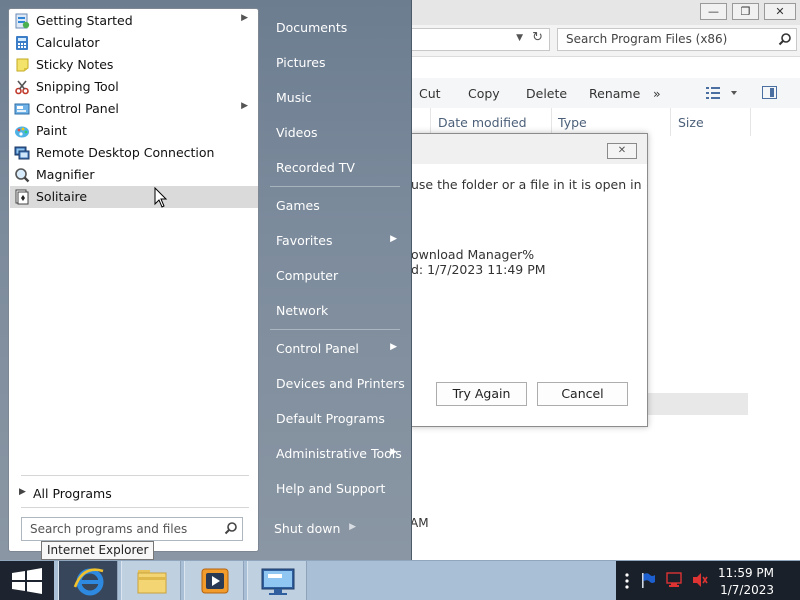 The image size is (800, 600). What do you see at coordinates (745, 11) in the screenshot?
I see `maximize-button: ❐` at bounding box center [745, 11].